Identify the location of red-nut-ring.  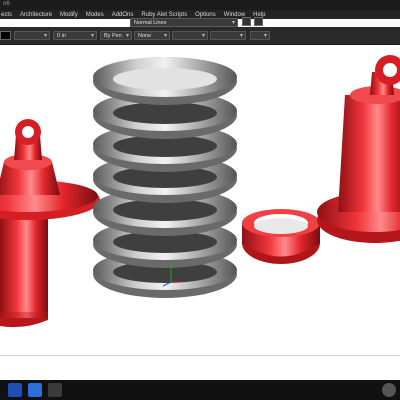
(281, 236).